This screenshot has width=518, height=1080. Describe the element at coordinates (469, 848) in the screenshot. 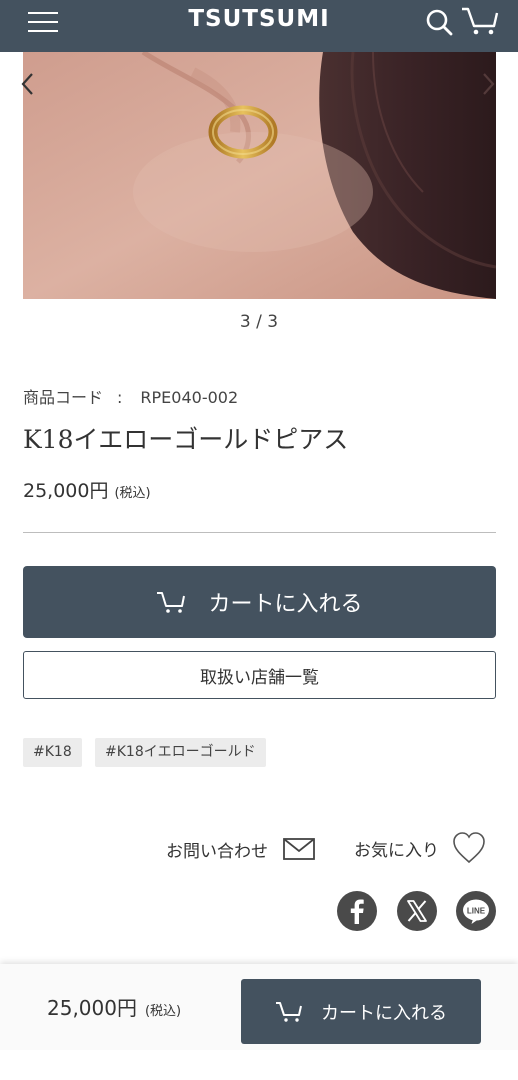

I see `heart-icon` at that location.